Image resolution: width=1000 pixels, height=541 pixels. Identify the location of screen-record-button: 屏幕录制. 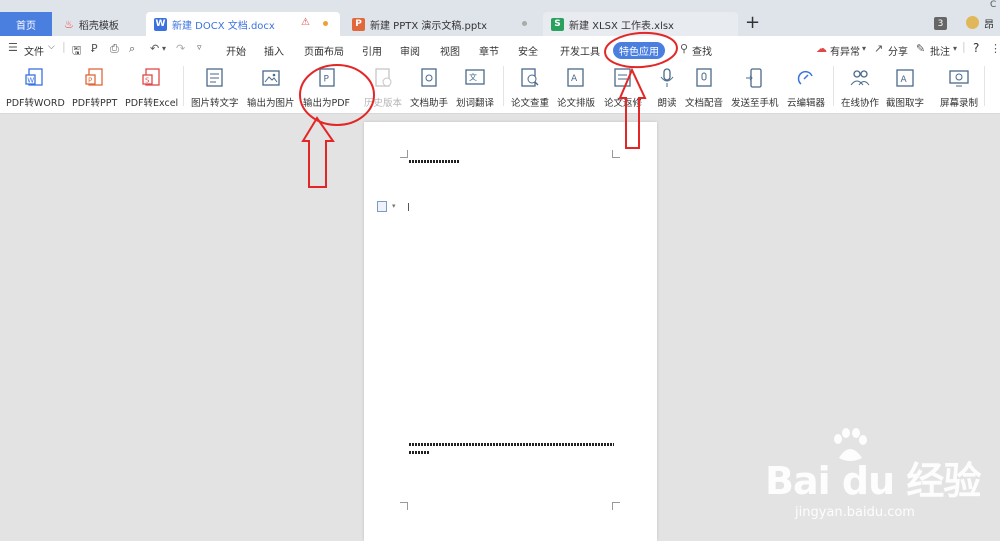
(959, 87).